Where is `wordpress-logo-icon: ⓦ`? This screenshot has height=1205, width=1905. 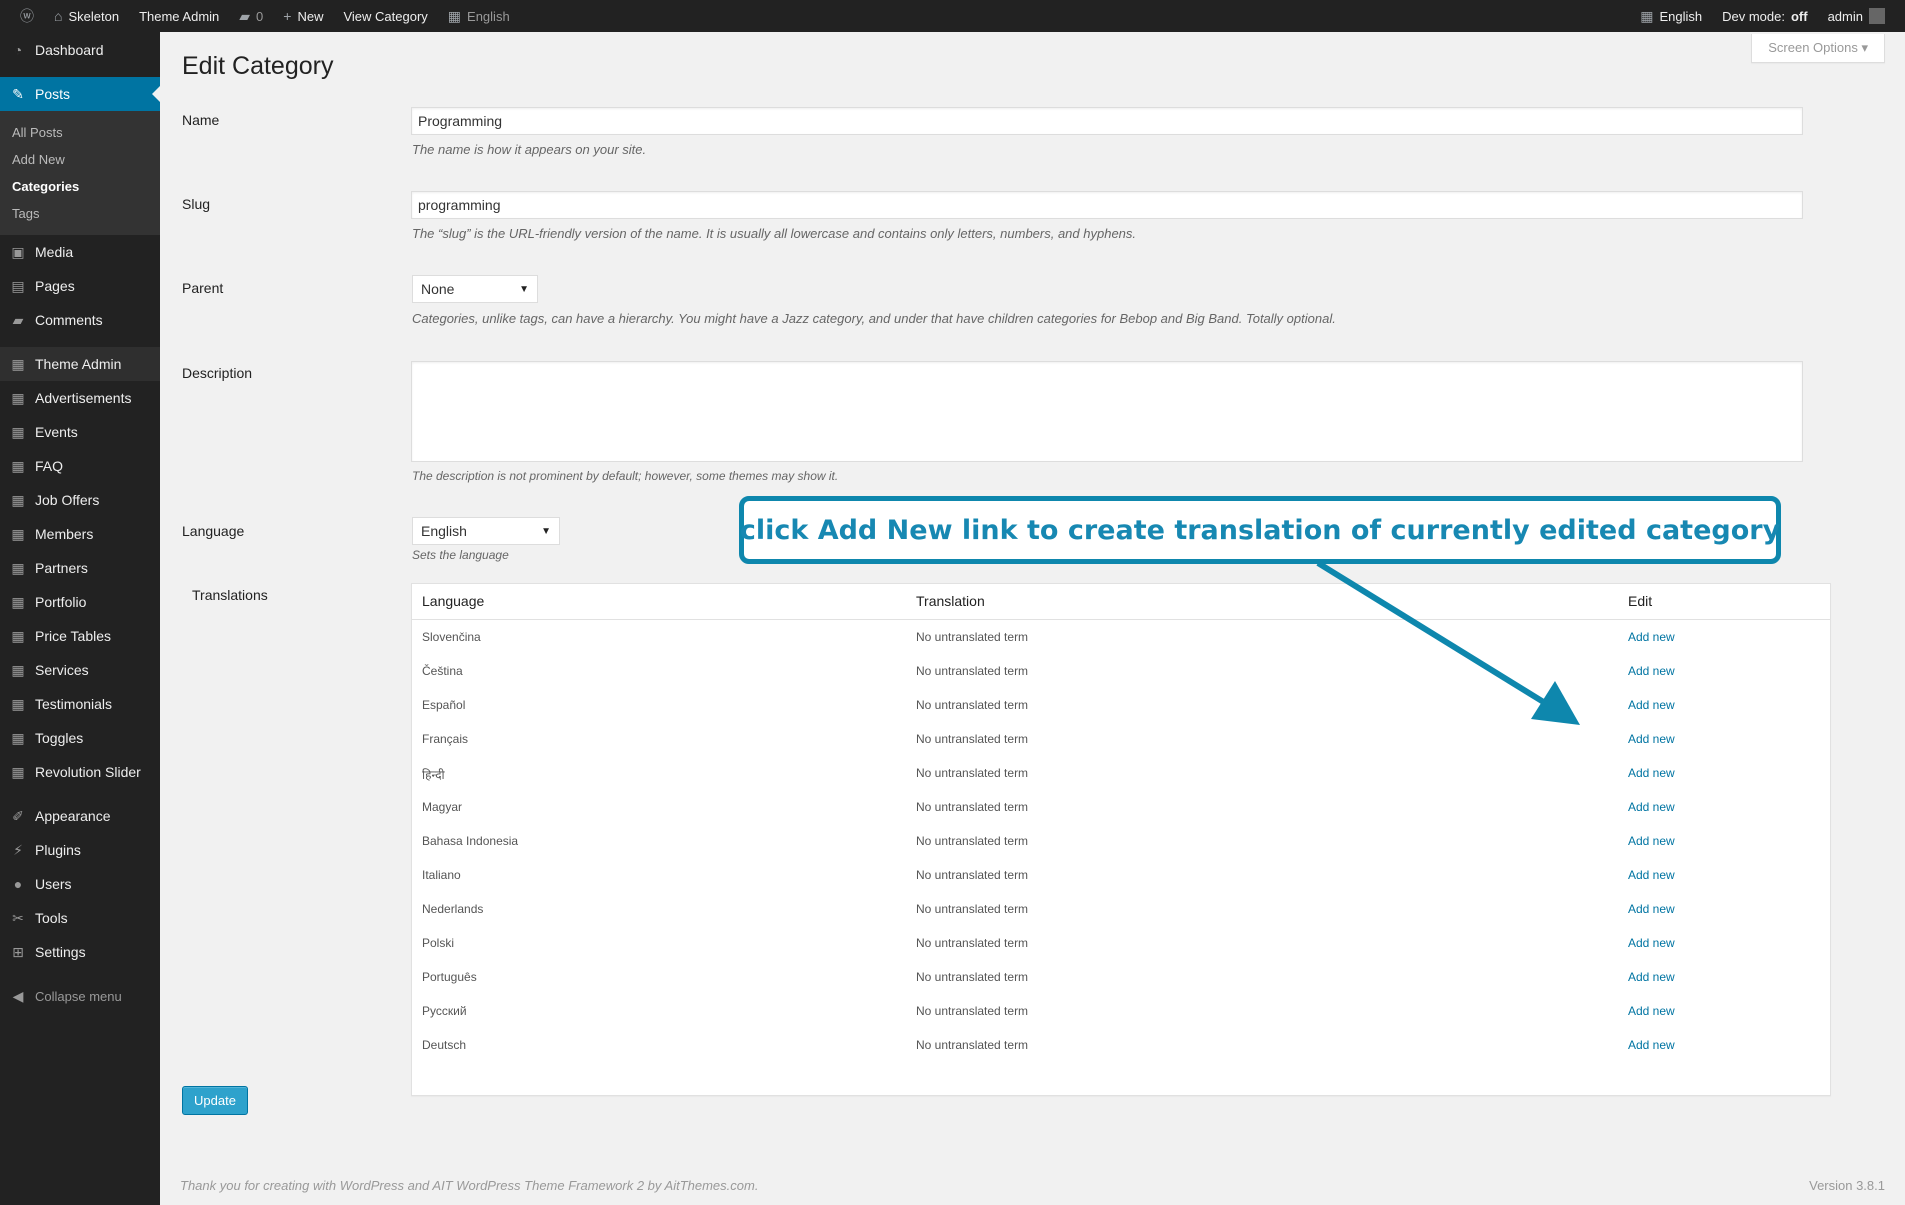
wordpress-logo-icon: ⓦ is located at coordinates (27, 16).